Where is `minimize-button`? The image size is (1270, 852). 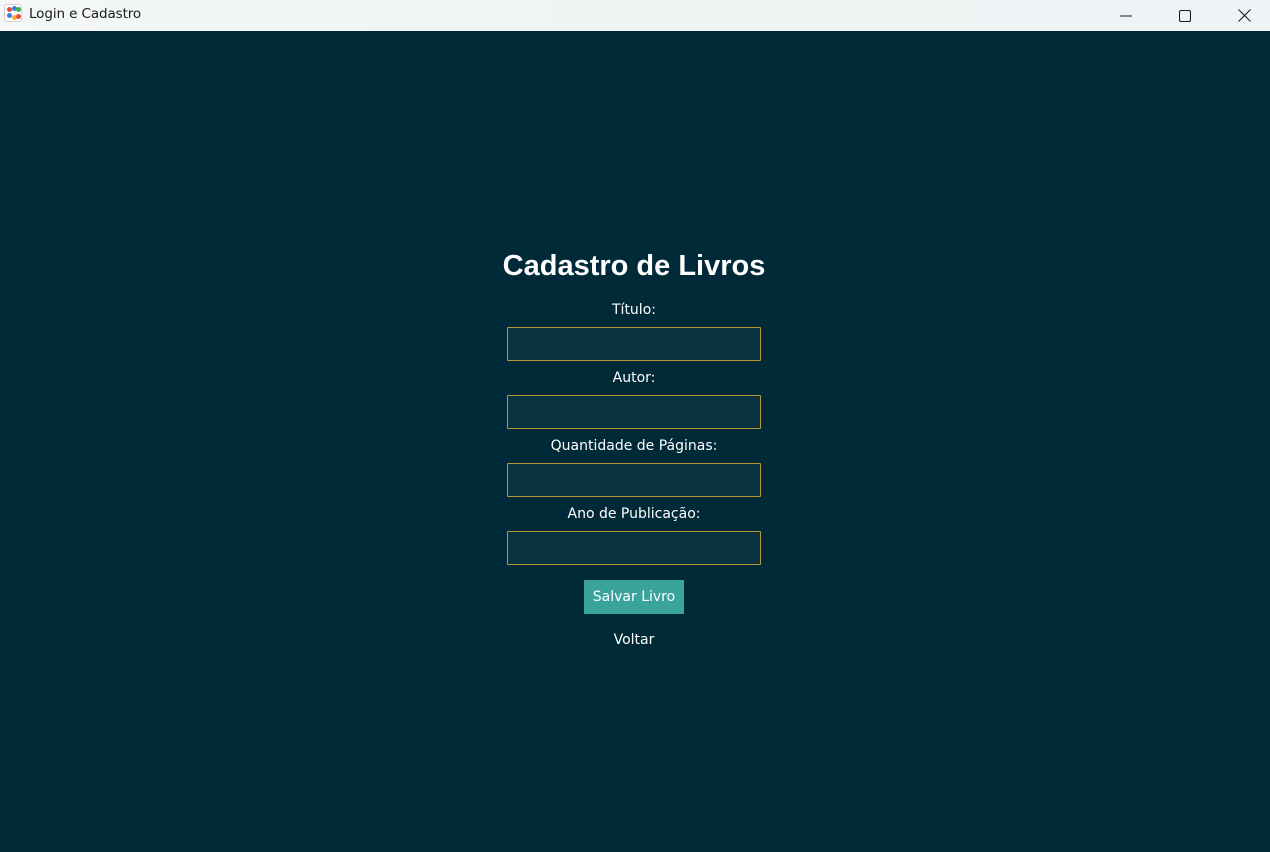
minimize-button is located at coordinates (1126, 15).